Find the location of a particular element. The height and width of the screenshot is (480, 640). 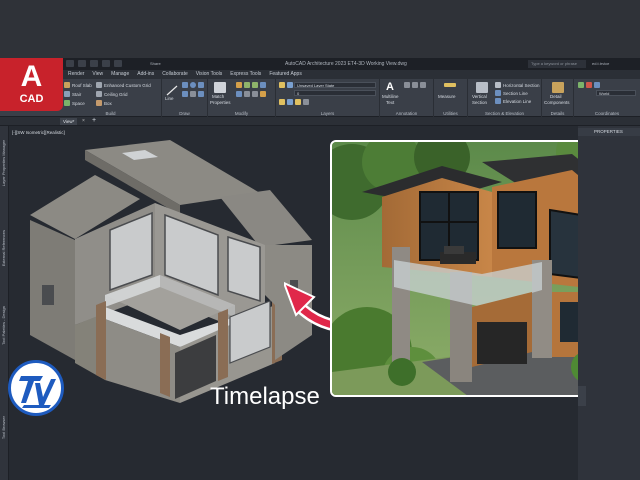

hatch-icon is located at coordinates (193, 94).